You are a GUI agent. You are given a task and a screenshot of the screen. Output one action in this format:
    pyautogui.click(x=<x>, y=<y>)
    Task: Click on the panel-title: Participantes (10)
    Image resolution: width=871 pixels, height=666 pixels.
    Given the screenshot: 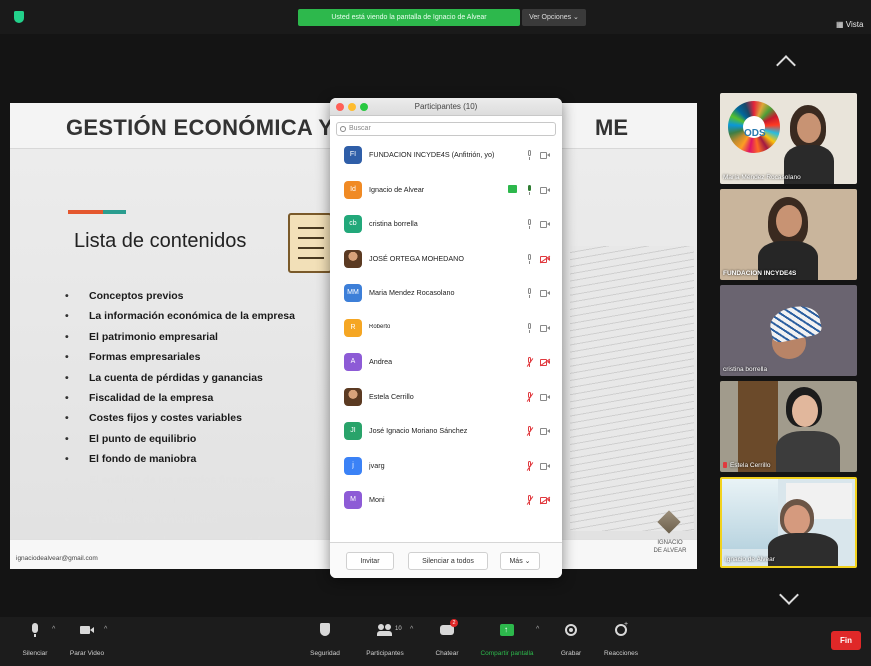 What is the action you would take?
    pyautogui.click(x=446, y=106)
    